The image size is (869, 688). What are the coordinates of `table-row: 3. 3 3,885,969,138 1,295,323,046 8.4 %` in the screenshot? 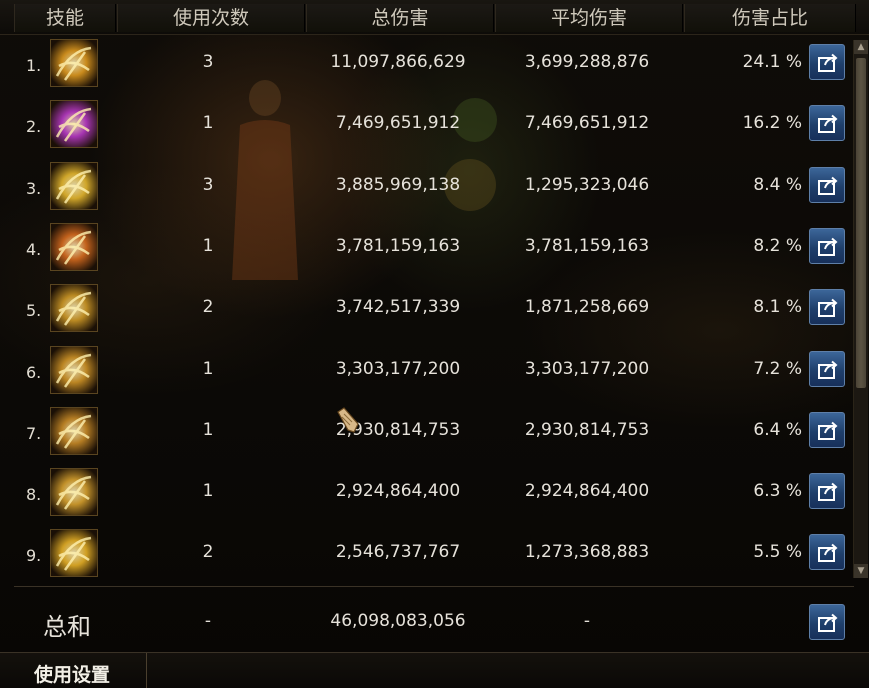 It's located at (427, 186).